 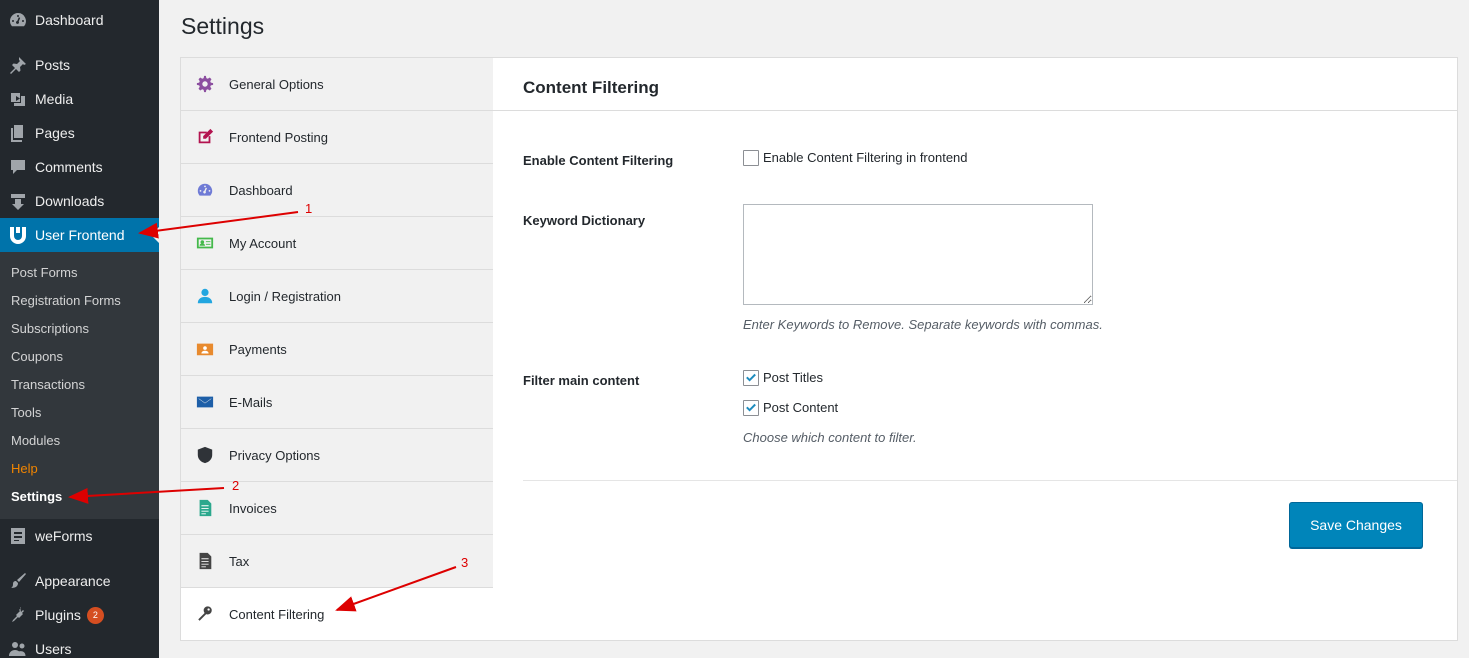 What do you see at coordinates (236, 485) in the screenshot?
I see `annotation-number-2: 2` at bounding box center [236, 485].